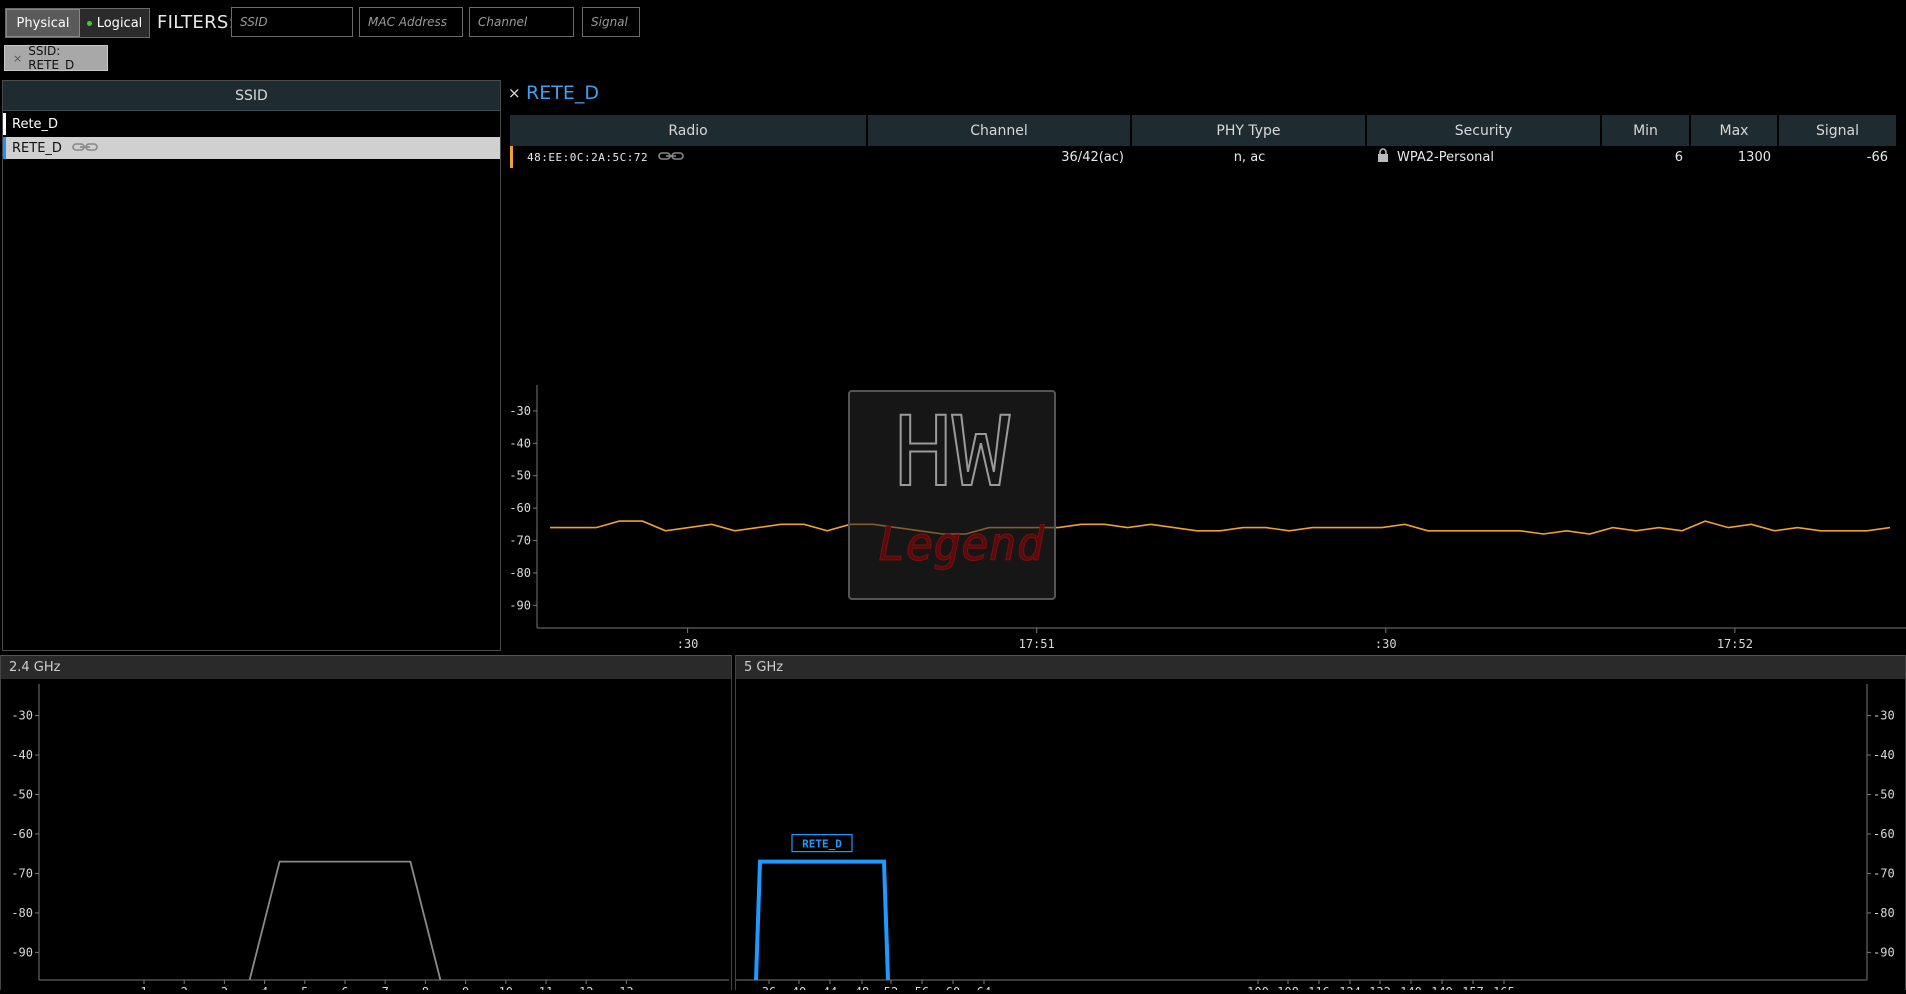 This screenshot has width=1906, height=994. Describe the element at coordinates (184, 987) in the screenshot. I see `x-tick-label: 2` at that location.